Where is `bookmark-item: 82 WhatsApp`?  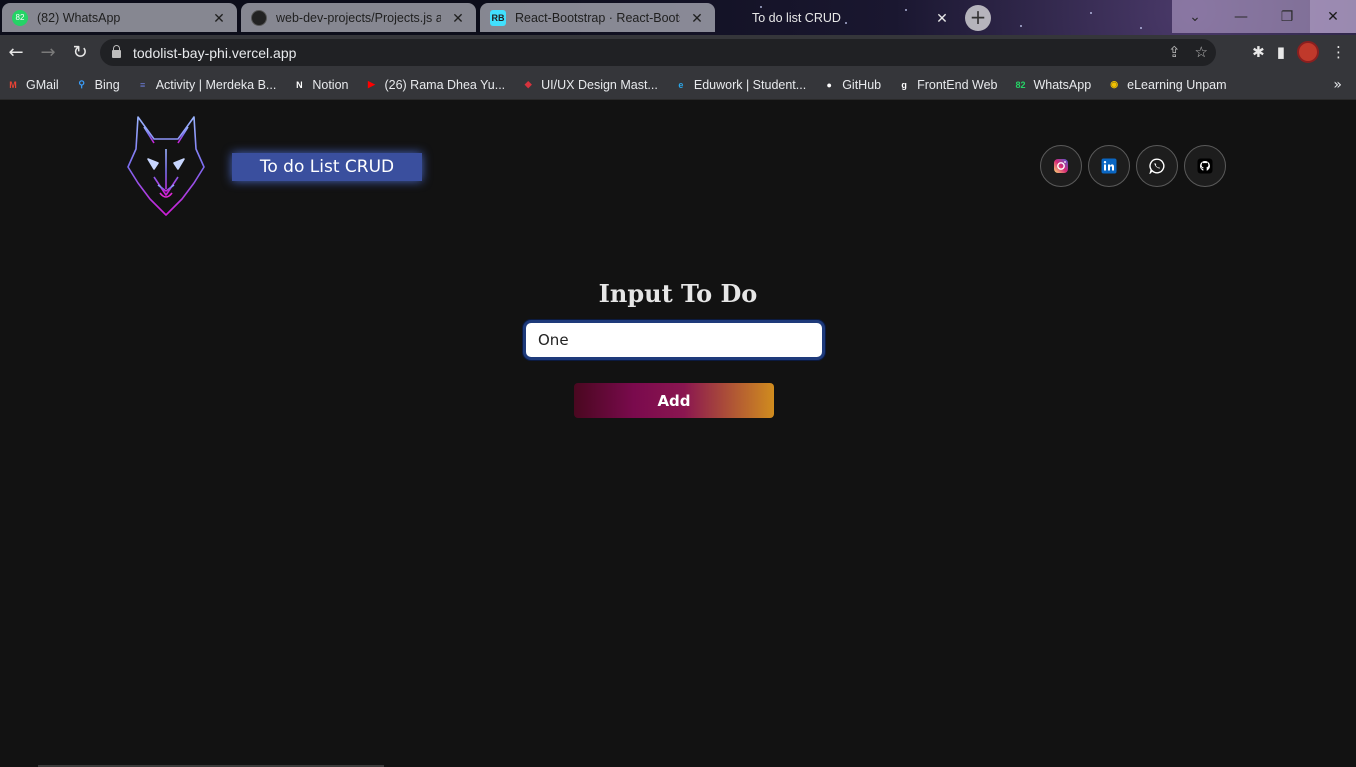
bookmark-item: 82 WhatsApp is located at coordinates (1052, 85).